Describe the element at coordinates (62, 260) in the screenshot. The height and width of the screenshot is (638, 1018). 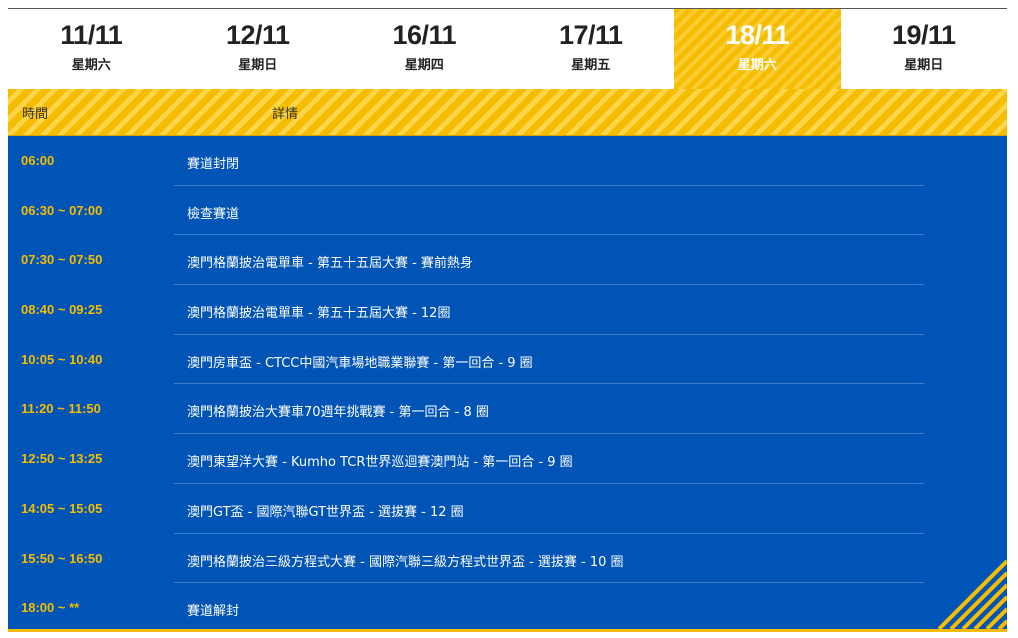
I see `row-time: 07:30 ~ 07:50` at that location.